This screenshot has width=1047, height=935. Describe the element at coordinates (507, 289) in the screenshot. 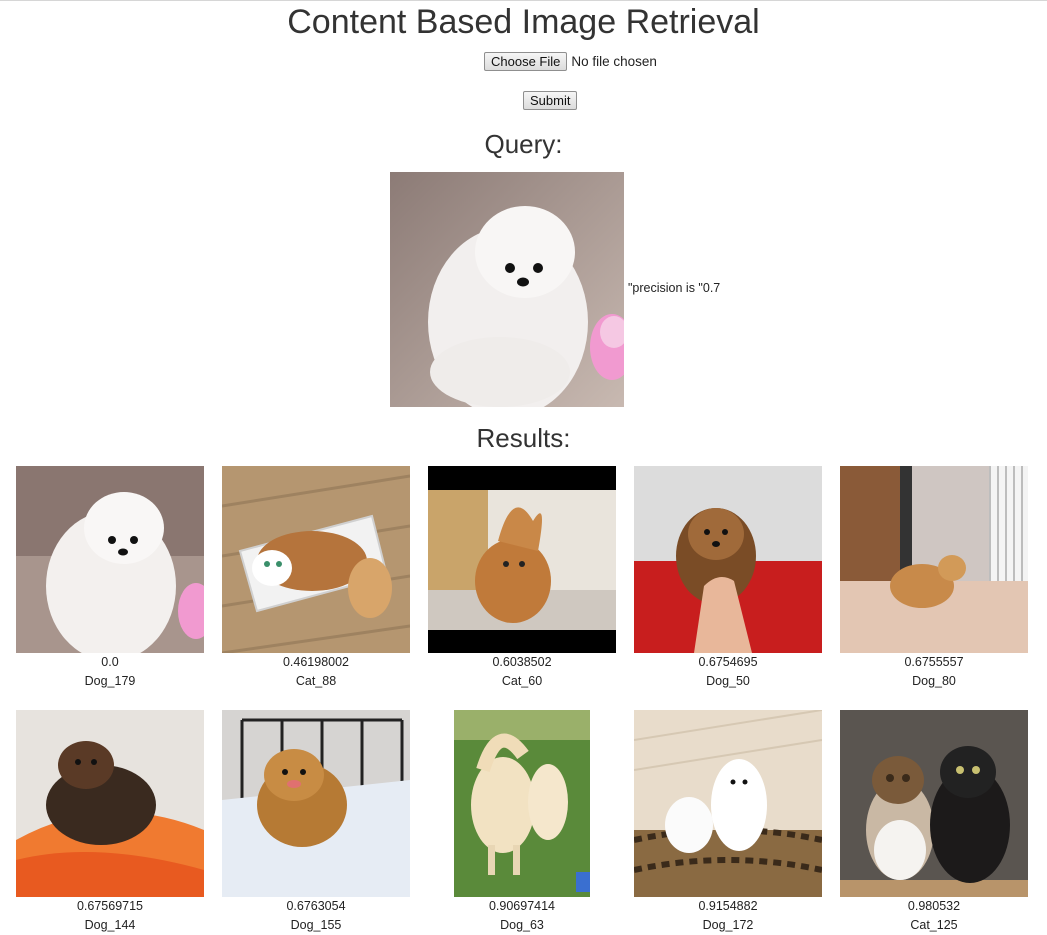

I see `query-image` at that location.